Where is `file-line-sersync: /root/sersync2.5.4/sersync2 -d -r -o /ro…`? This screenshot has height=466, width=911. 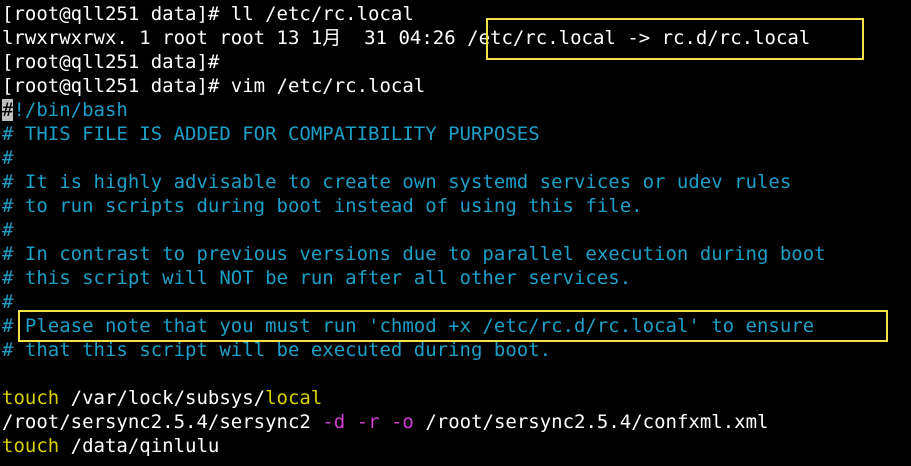
file-line-sersync: /root/sersync2.5.4/sersync2 -d -r -o /ro… is located at coordinates (385, 422).